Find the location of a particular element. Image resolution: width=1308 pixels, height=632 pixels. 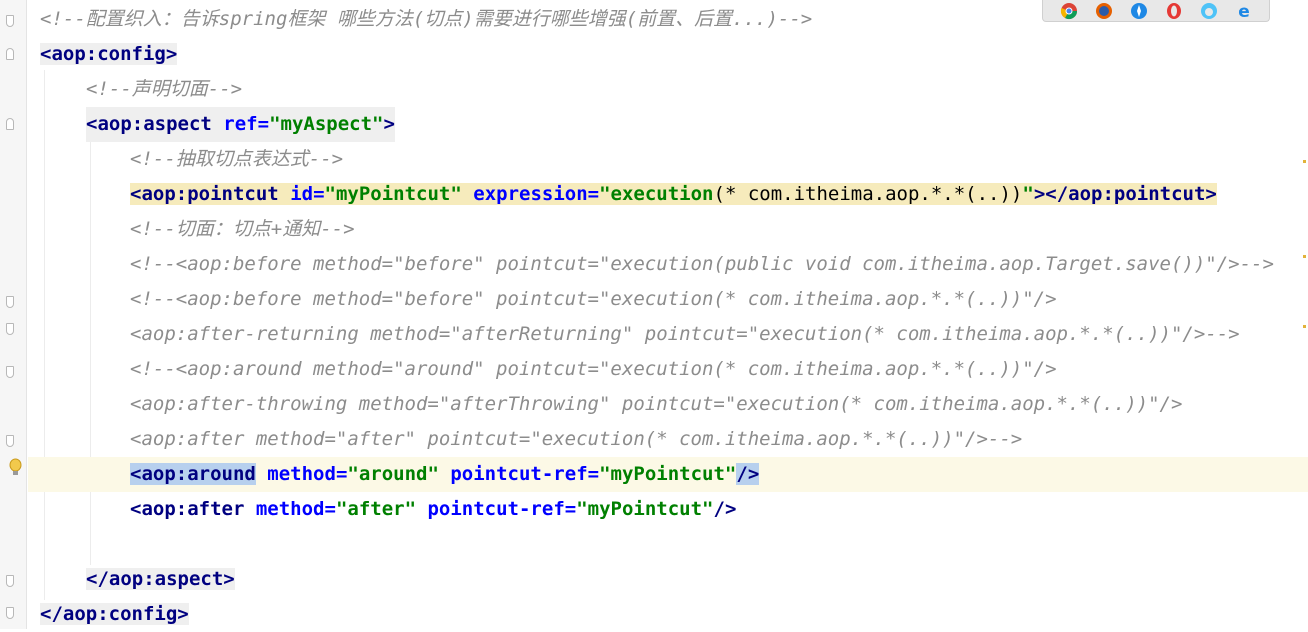

pointcut-expression: (* com.itheima.aop.*.*(..)) is located at coordinates (868, 194).